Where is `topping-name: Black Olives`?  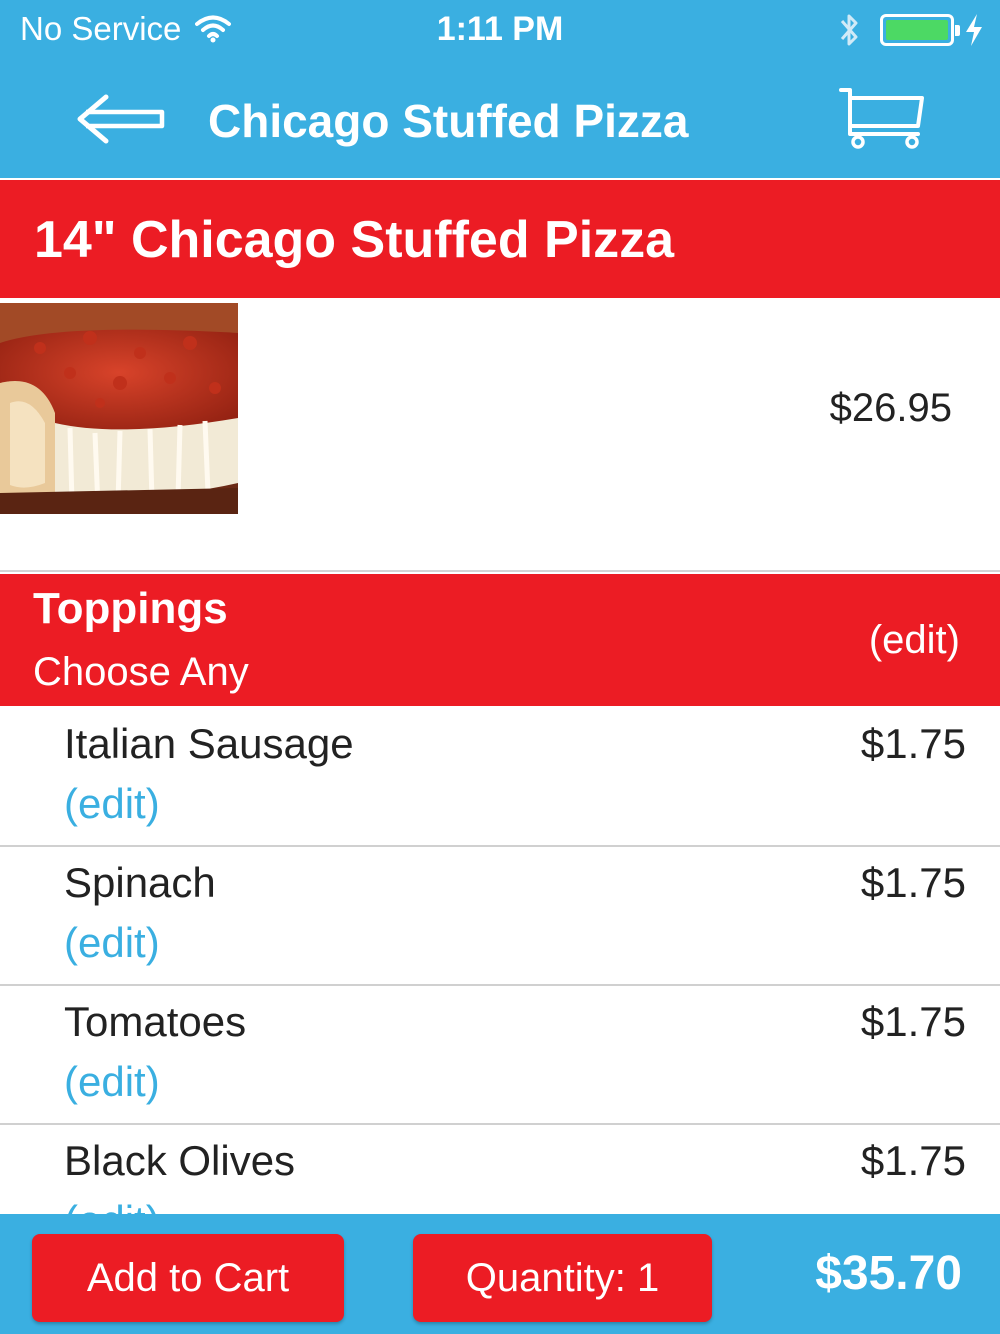 topping-name: Black Olives is located at coordinates (180, 1160).